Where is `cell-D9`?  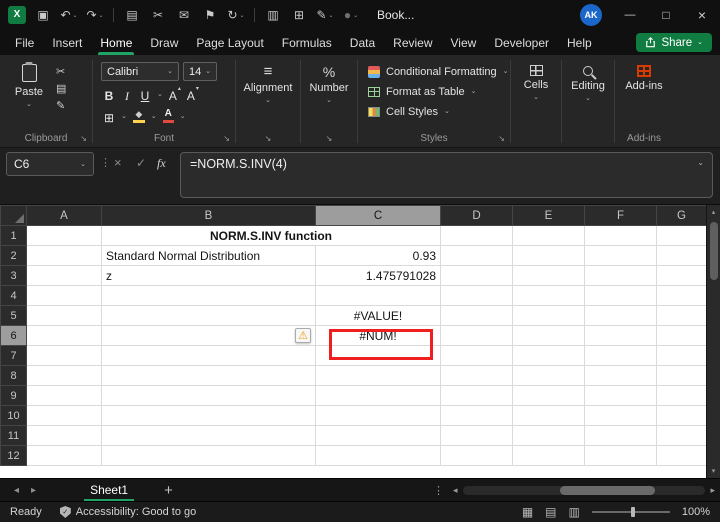 cell-D9 is located at coordinates (476, 395).